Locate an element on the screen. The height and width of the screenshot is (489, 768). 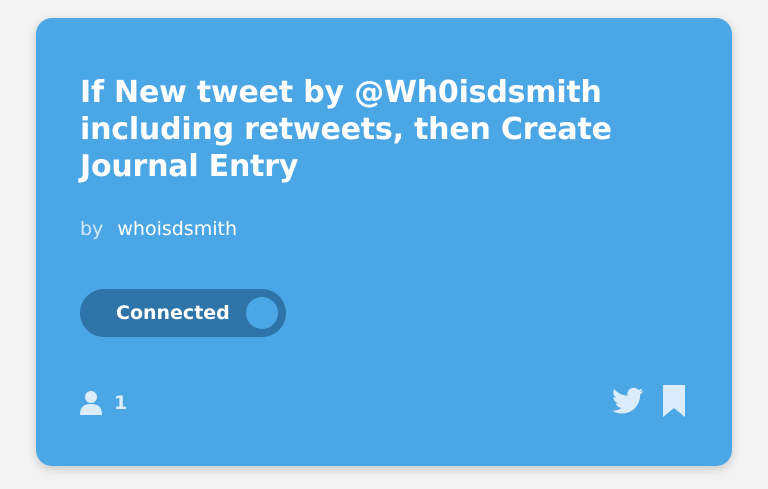
byline-prefix: by is located at coordinates (92, 229).